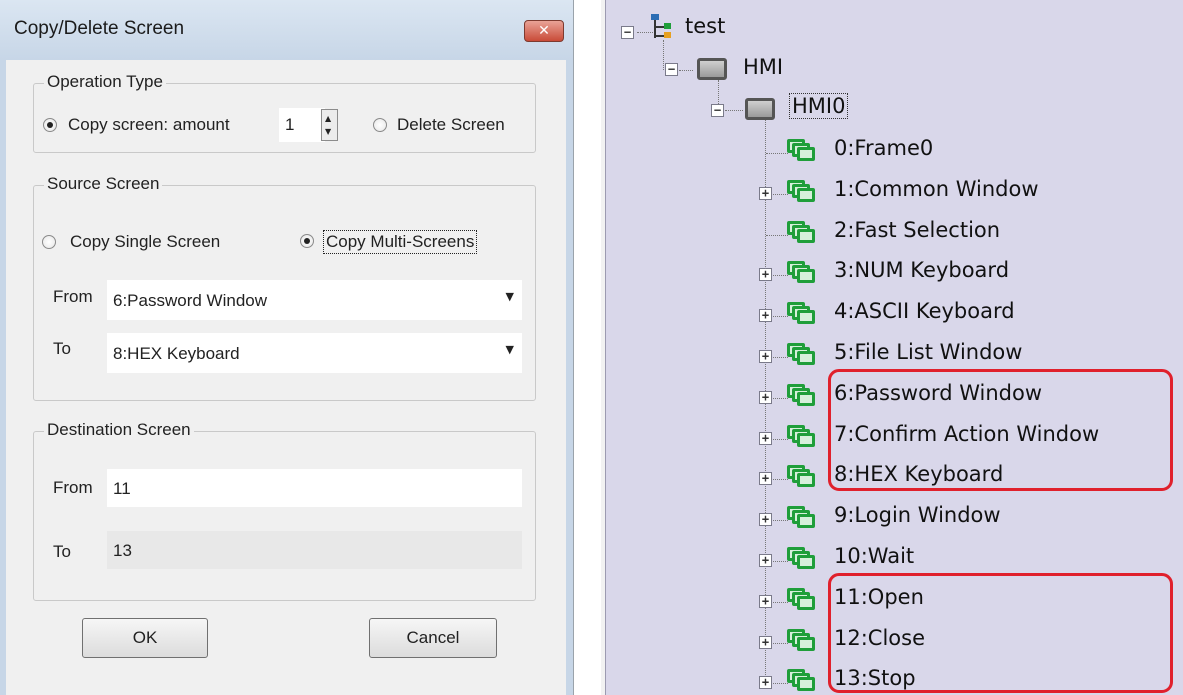 This screenshot has width=1183, height=695. I want to click on tree-item-label: 9:Login Window, so click(917, 515).